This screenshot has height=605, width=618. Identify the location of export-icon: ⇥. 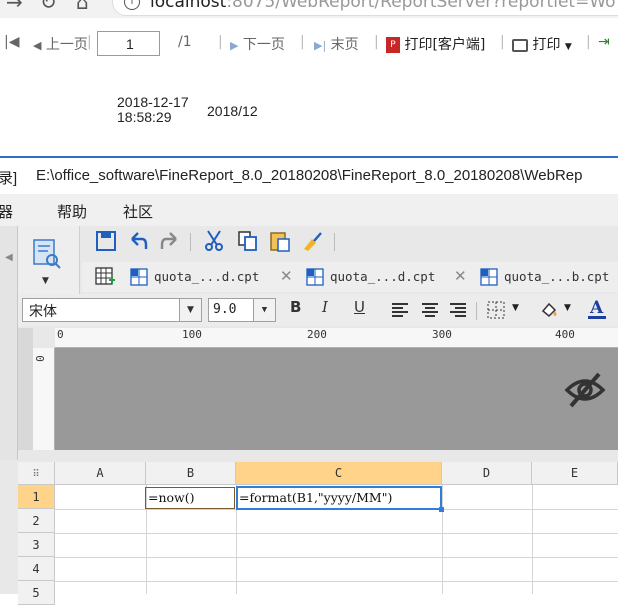
(604, 42).